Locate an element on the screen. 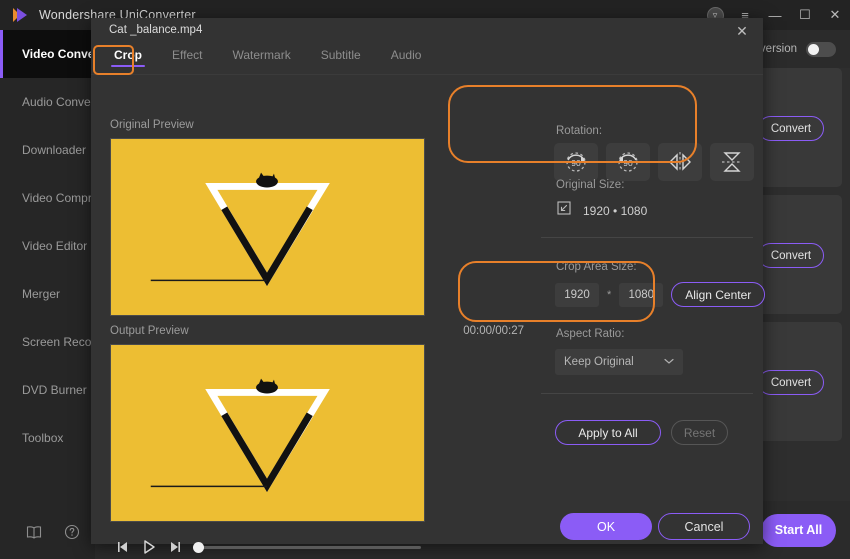 The height and width of the screenshot is (559, 850). crop-area-size-label: Crop Area Size: is located at coordinates (596, 267).